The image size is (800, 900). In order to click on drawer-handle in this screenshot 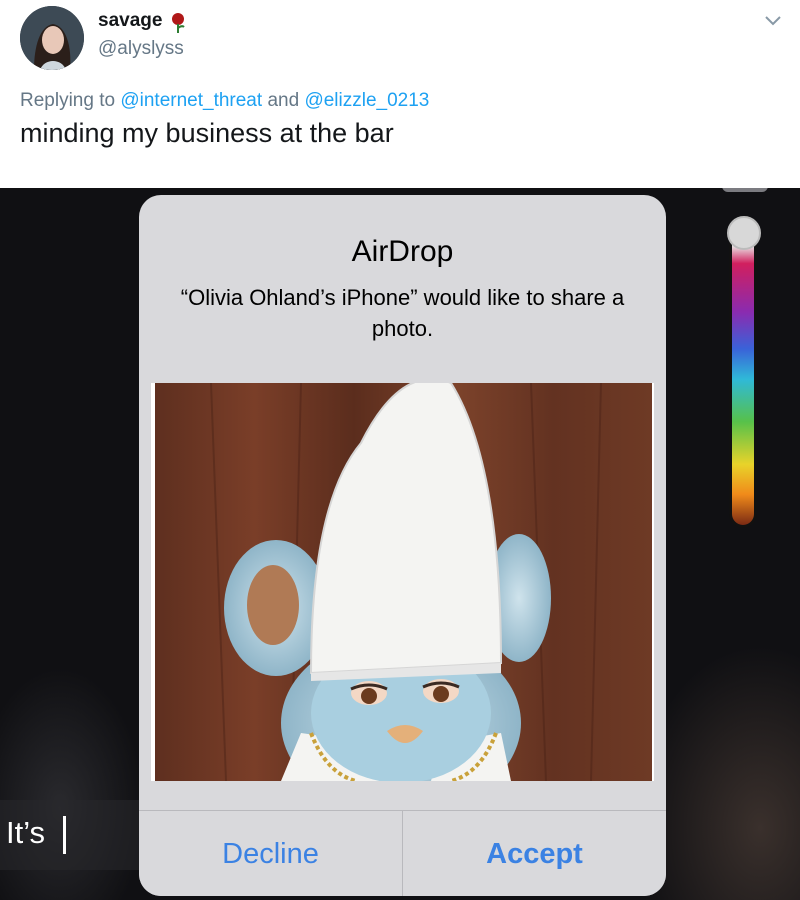, I will do `click(745, 190)`.